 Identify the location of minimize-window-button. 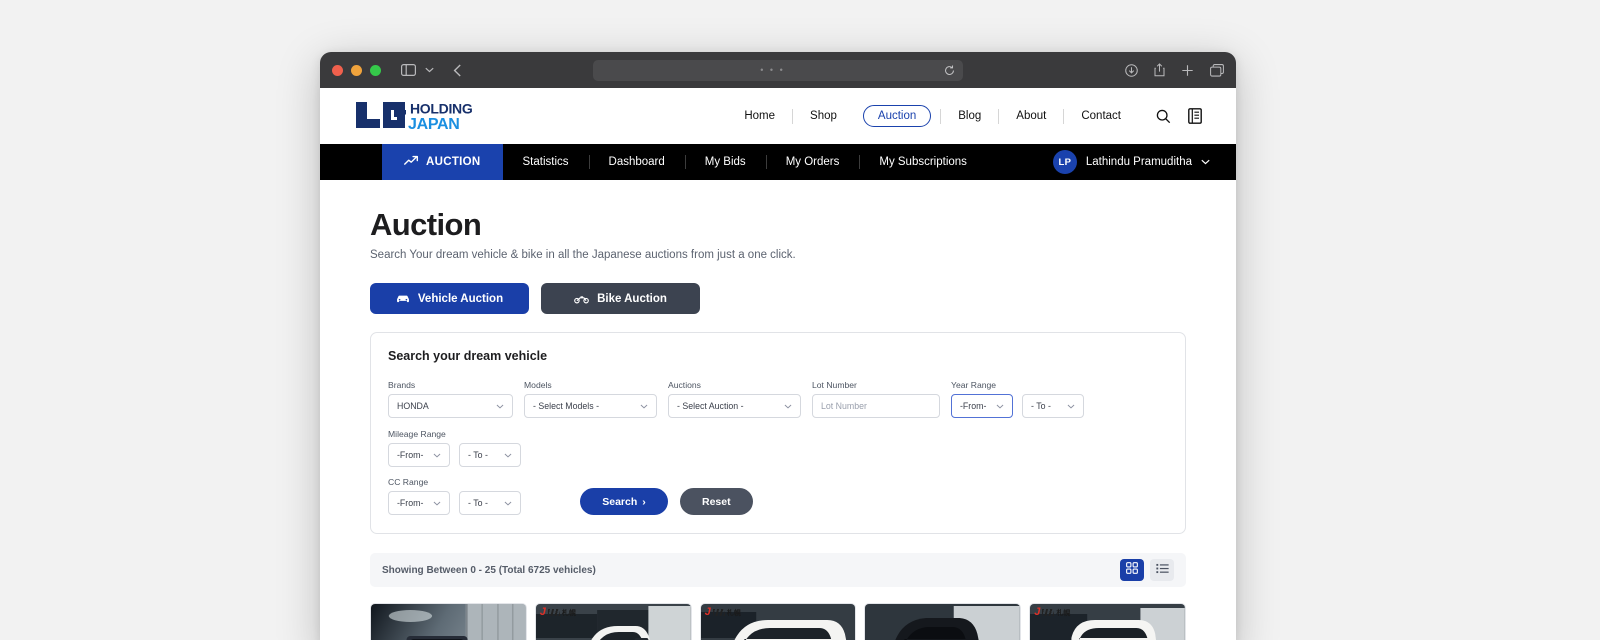
(356, 70).